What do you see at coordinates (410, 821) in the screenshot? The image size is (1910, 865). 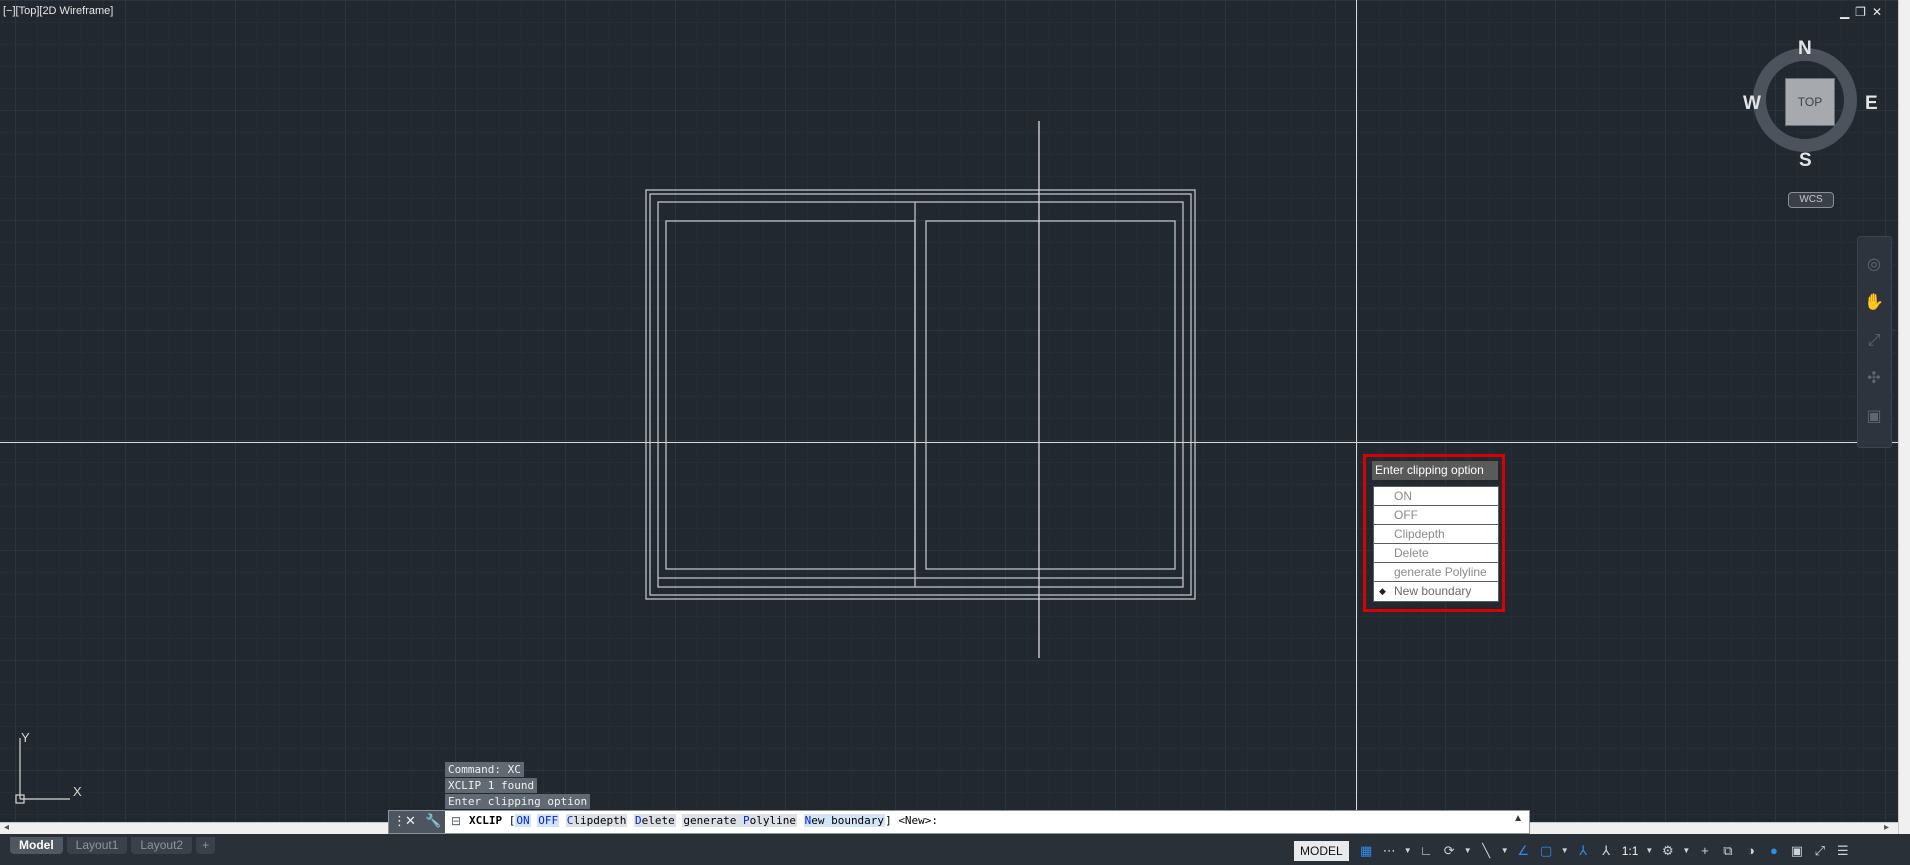 I see `close-command-line-icon: ✕` at bounding box center [410, 821].